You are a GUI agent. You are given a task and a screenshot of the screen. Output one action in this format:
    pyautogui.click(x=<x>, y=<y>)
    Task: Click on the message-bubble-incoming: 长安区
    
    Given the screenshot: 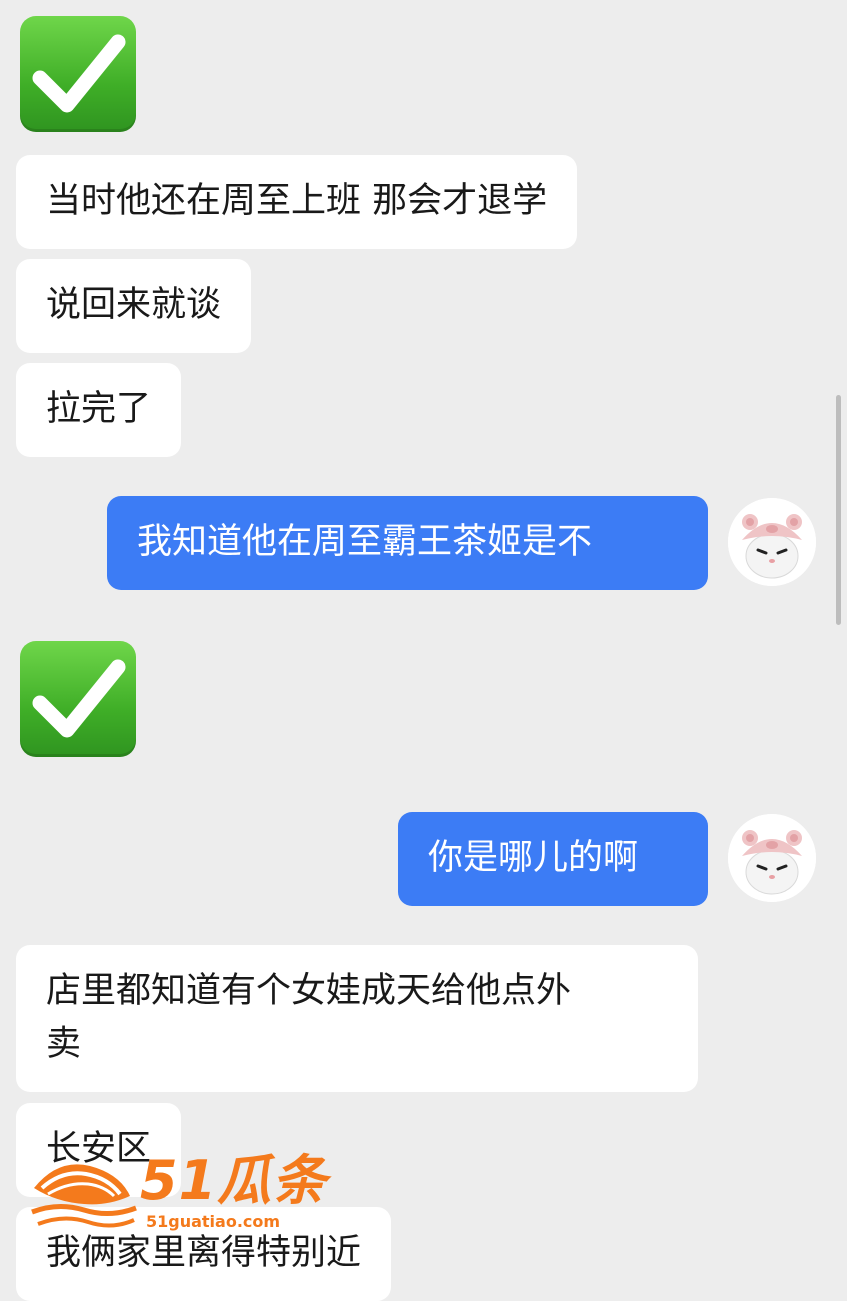 What is the action you would take?
    pyautogui.click(x=99, y=1150)
    